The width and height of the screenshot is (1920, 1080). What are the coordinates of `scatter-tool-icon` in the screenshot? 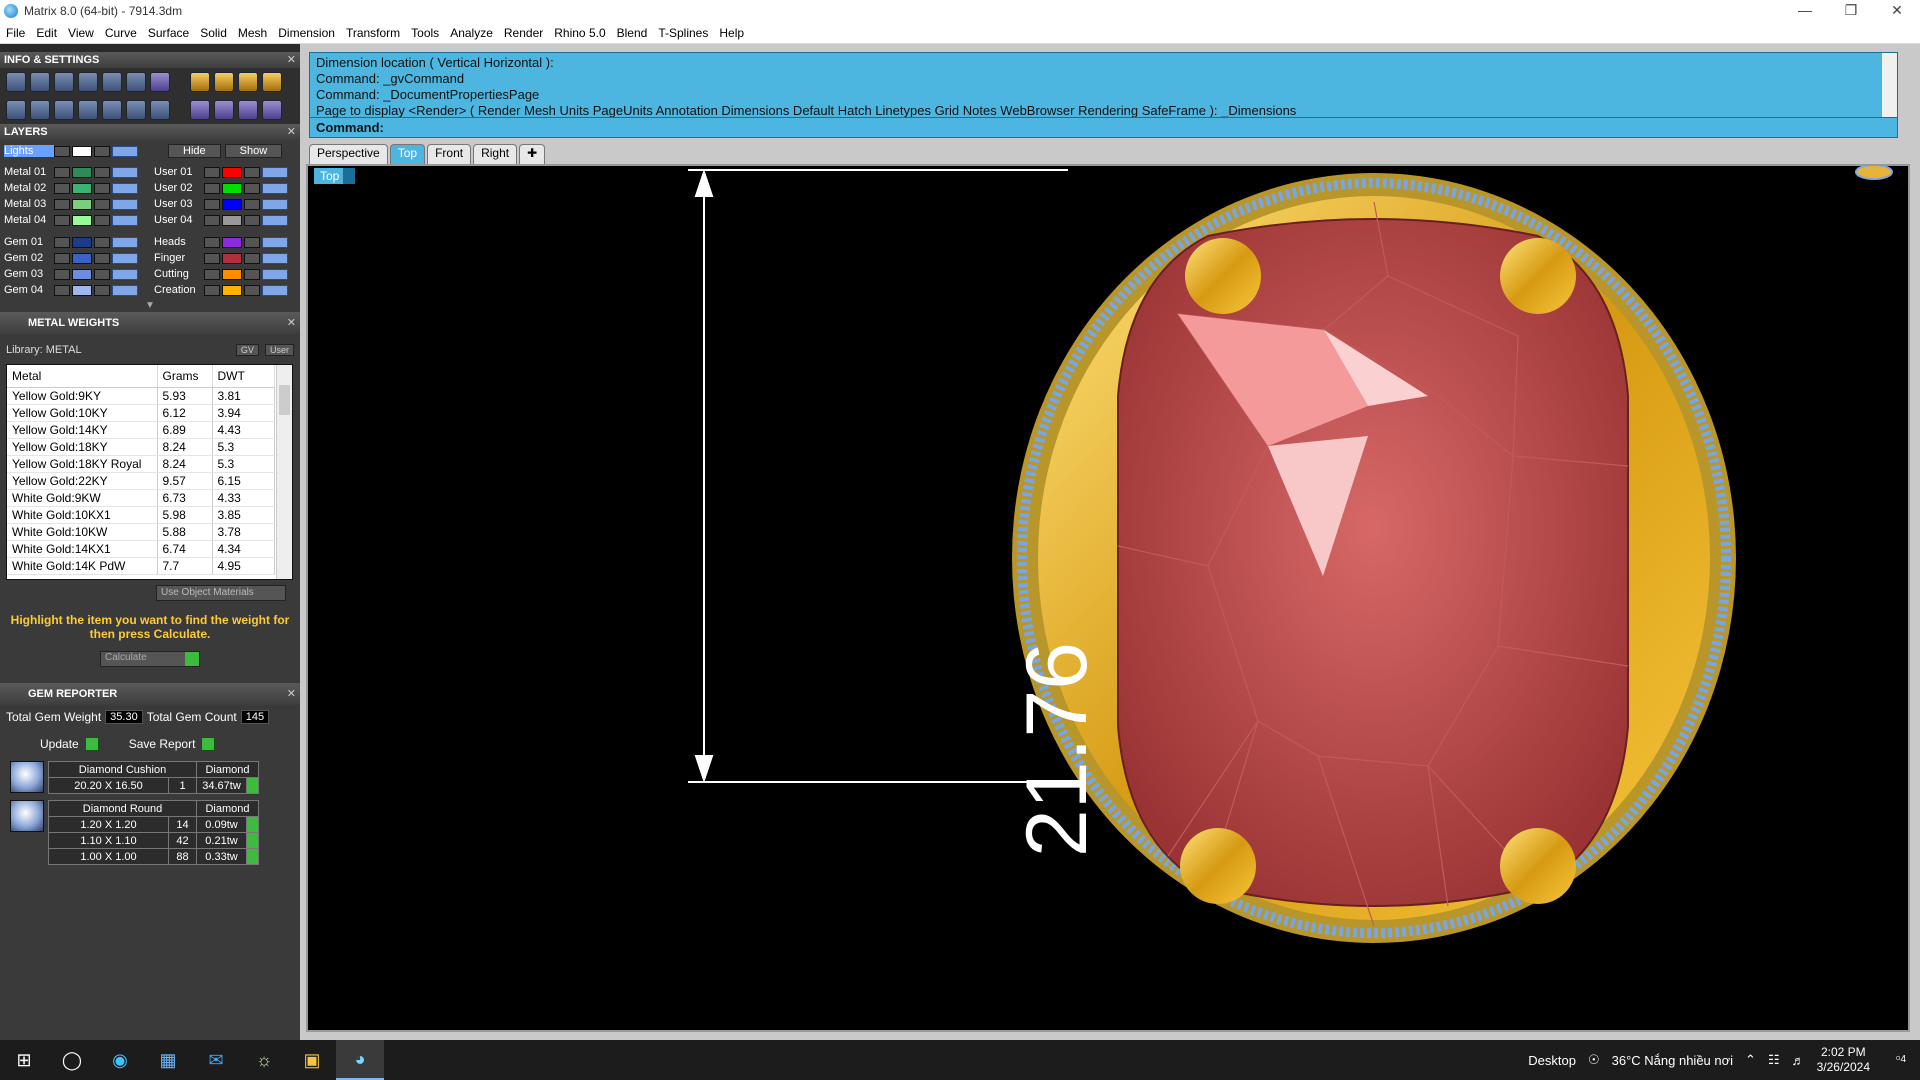 It's located at (224, 110).